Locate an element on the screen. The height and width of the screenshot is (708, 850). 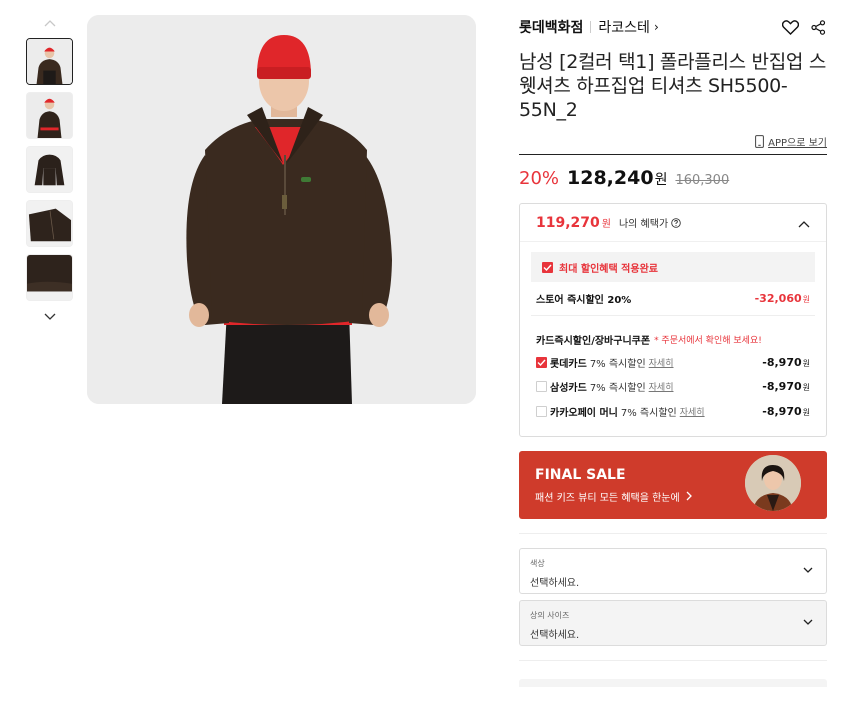
card-discount-note: * 주문서에서 확인해 보세요! is located at coordinates (708, 340).